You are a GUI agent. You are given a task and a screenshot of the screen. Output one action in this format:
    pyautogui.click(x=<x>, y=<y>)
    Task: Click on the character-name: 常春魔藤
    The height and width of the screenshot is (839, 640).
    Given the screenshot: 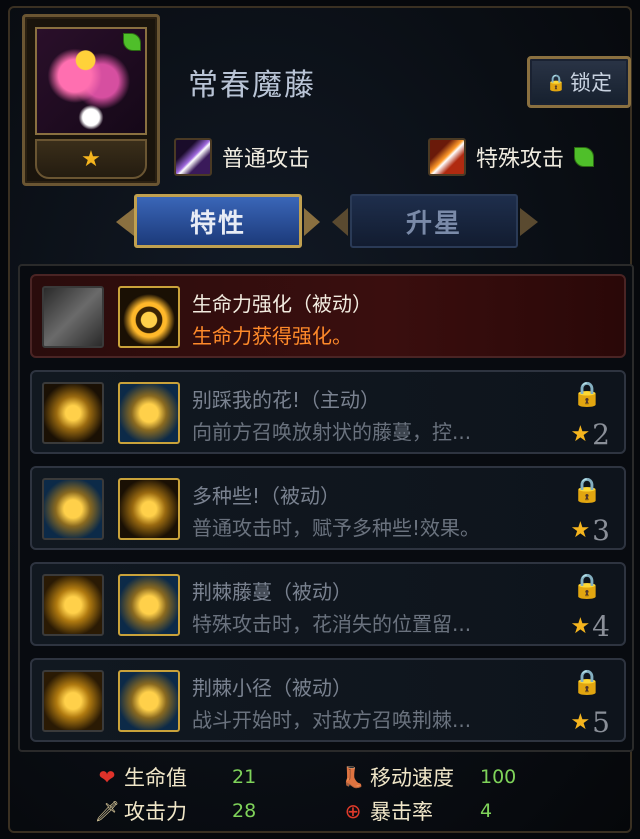 What is the action you would take?
    pyautogui.click(x=252, y=85)
    